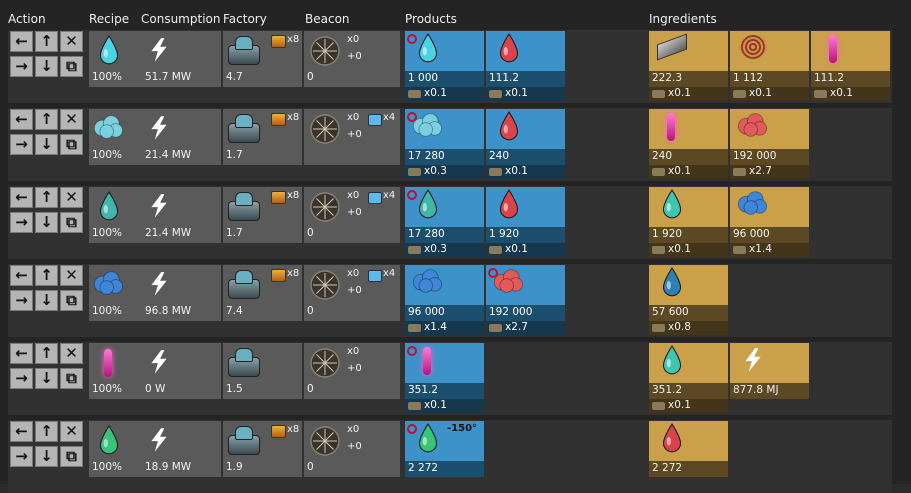  I want to click on ingredient-tile: 192 000 x2.7, so click(769, 144).